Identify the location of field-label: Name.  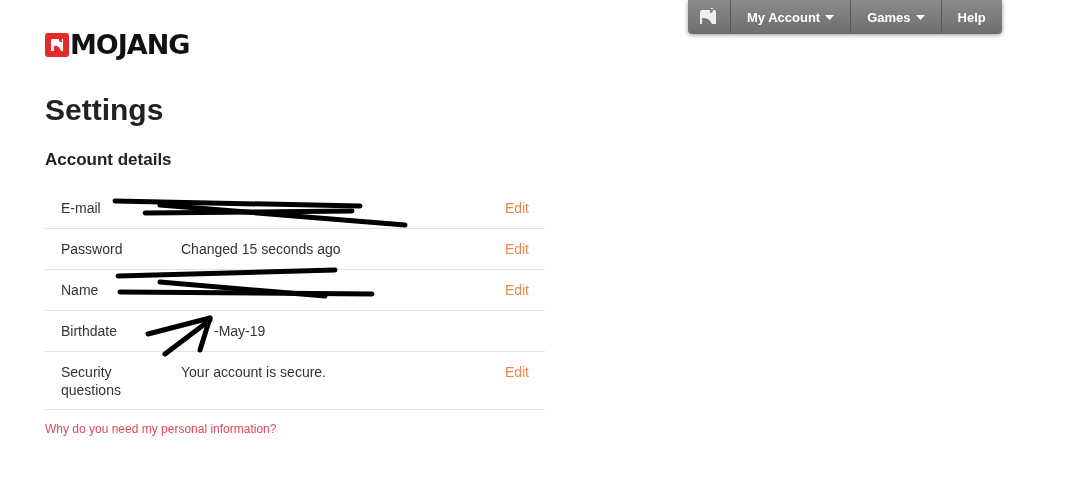
(80, 290).